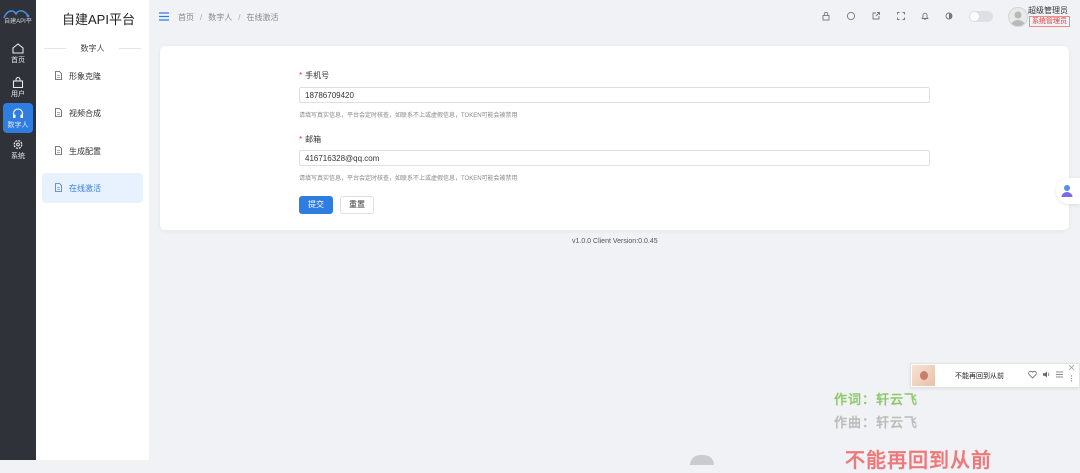 The image size is (1080, 473). Describe the element at coordinates (1059, 374) in the screenshot. I see `playlist-icon` at that location.